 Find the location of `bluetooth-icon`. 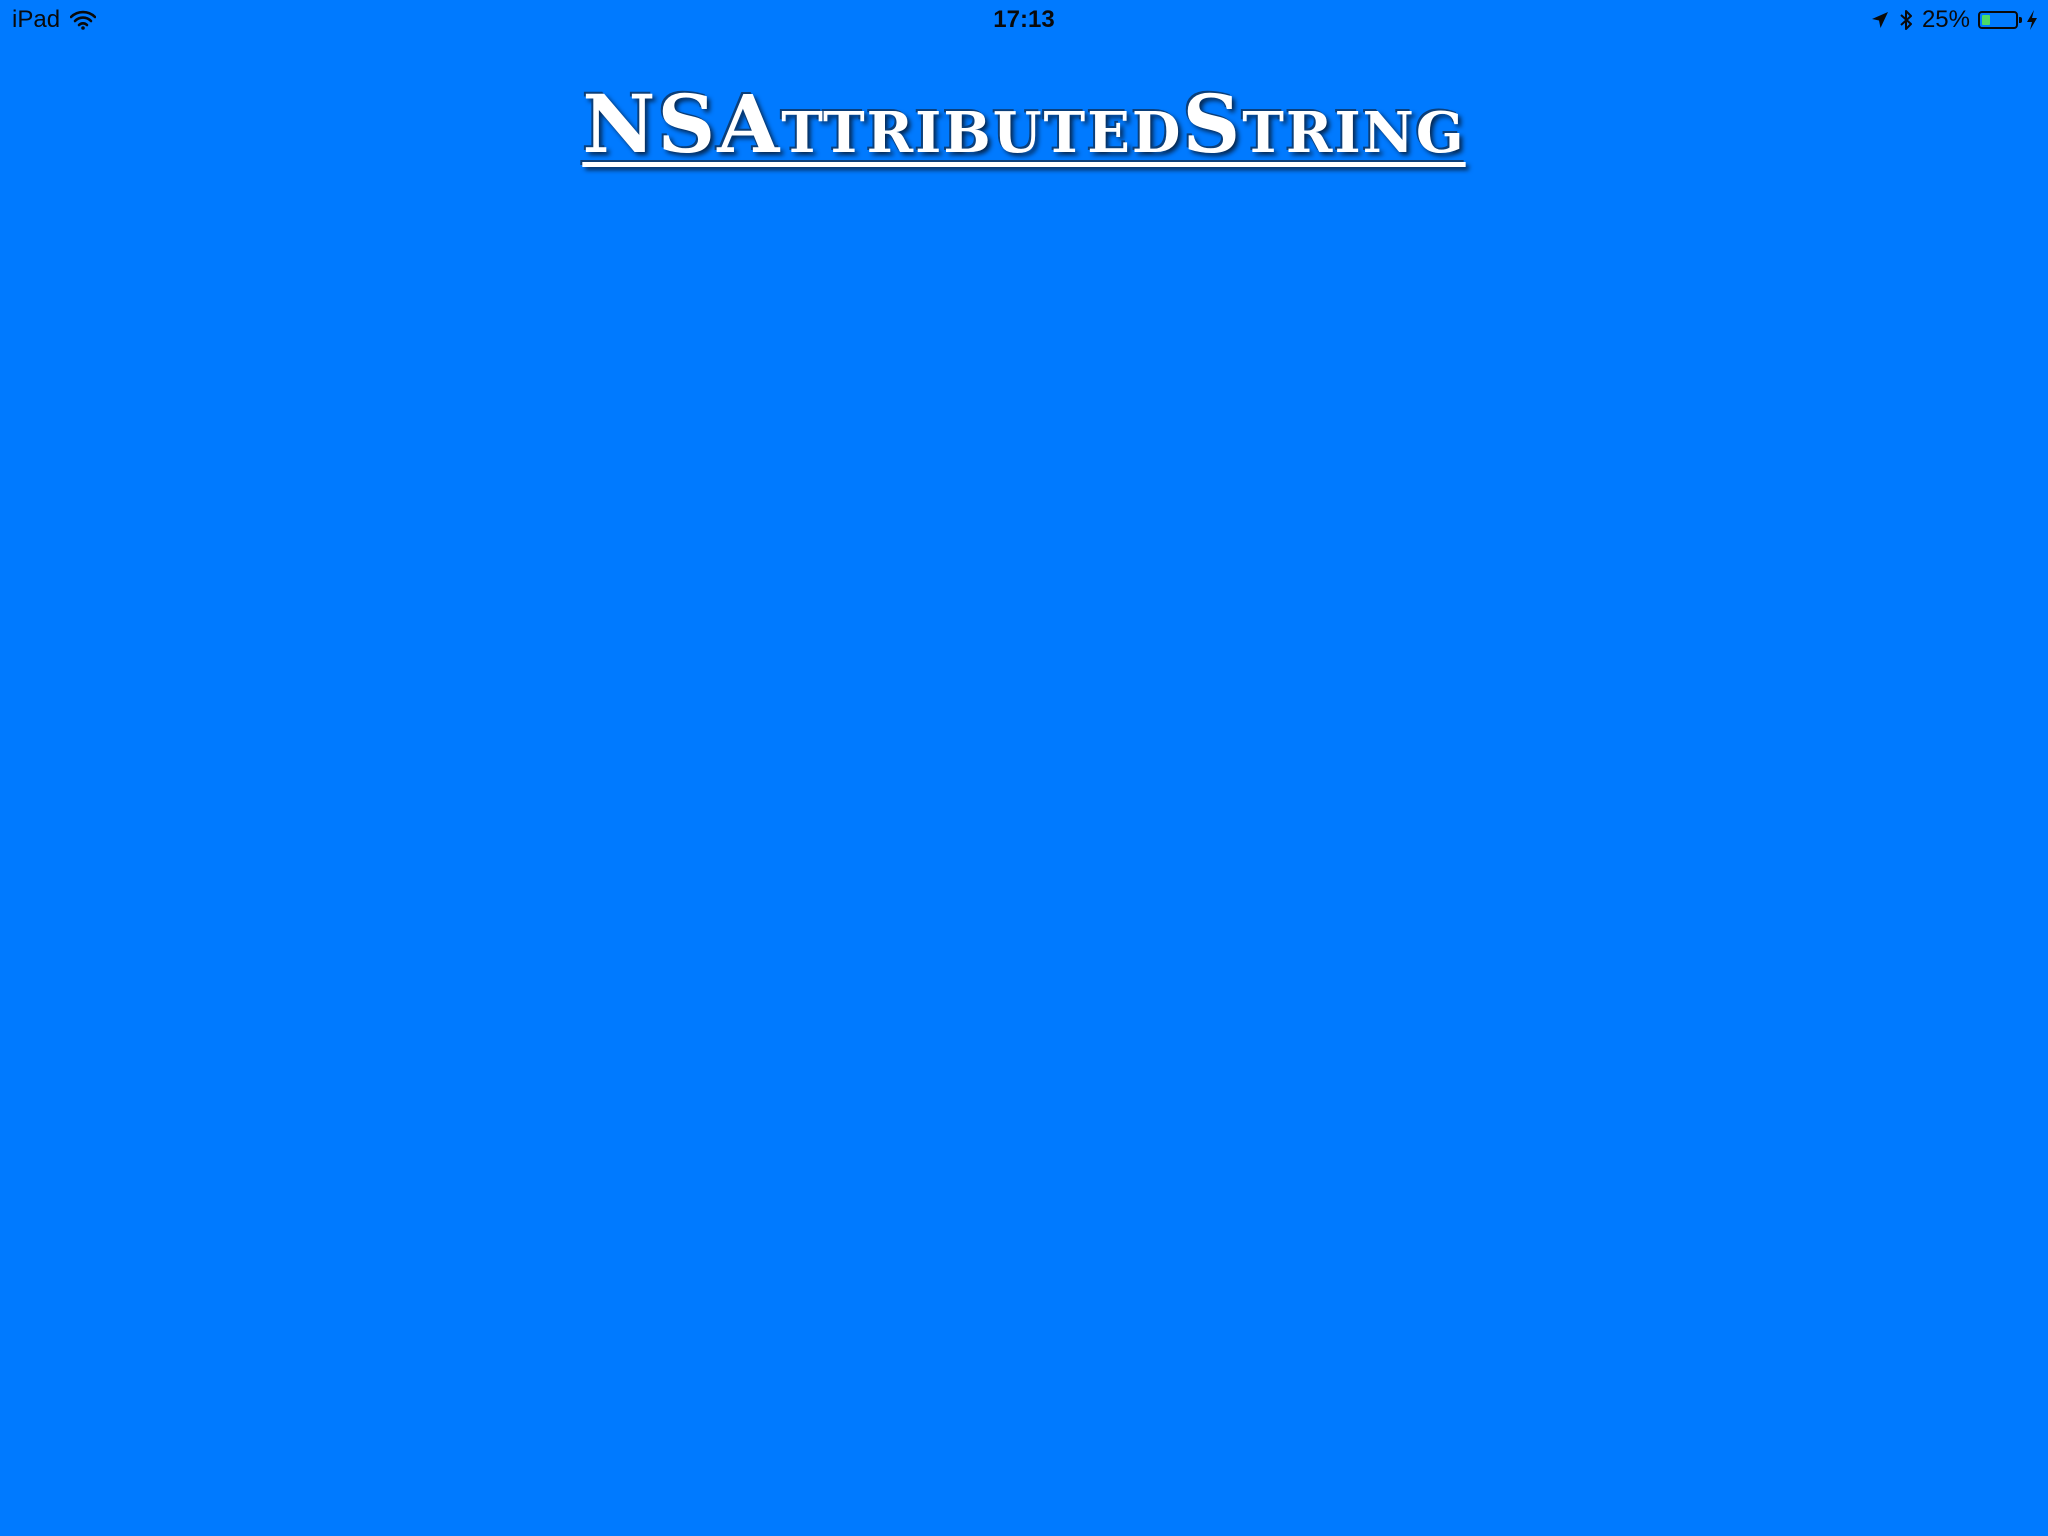

bluetooth-icon is located at coordinates (1906, 20).